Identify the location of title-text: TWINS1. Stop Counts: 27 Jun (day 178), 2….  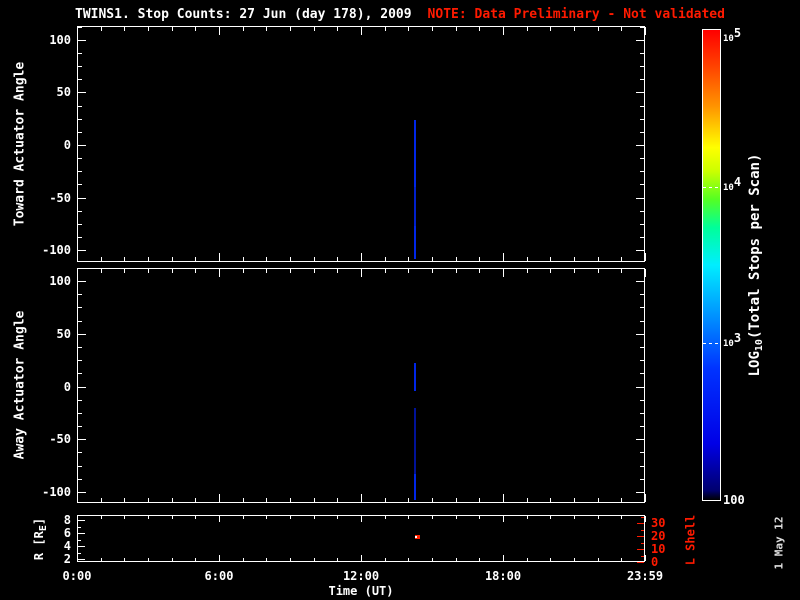
(243, 14).